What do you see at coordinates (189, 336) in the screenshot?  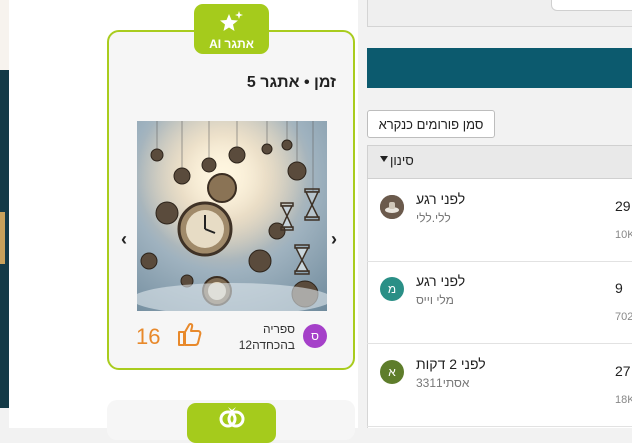 I see `thumbs-up-icon` at bounding box center [189, 336].